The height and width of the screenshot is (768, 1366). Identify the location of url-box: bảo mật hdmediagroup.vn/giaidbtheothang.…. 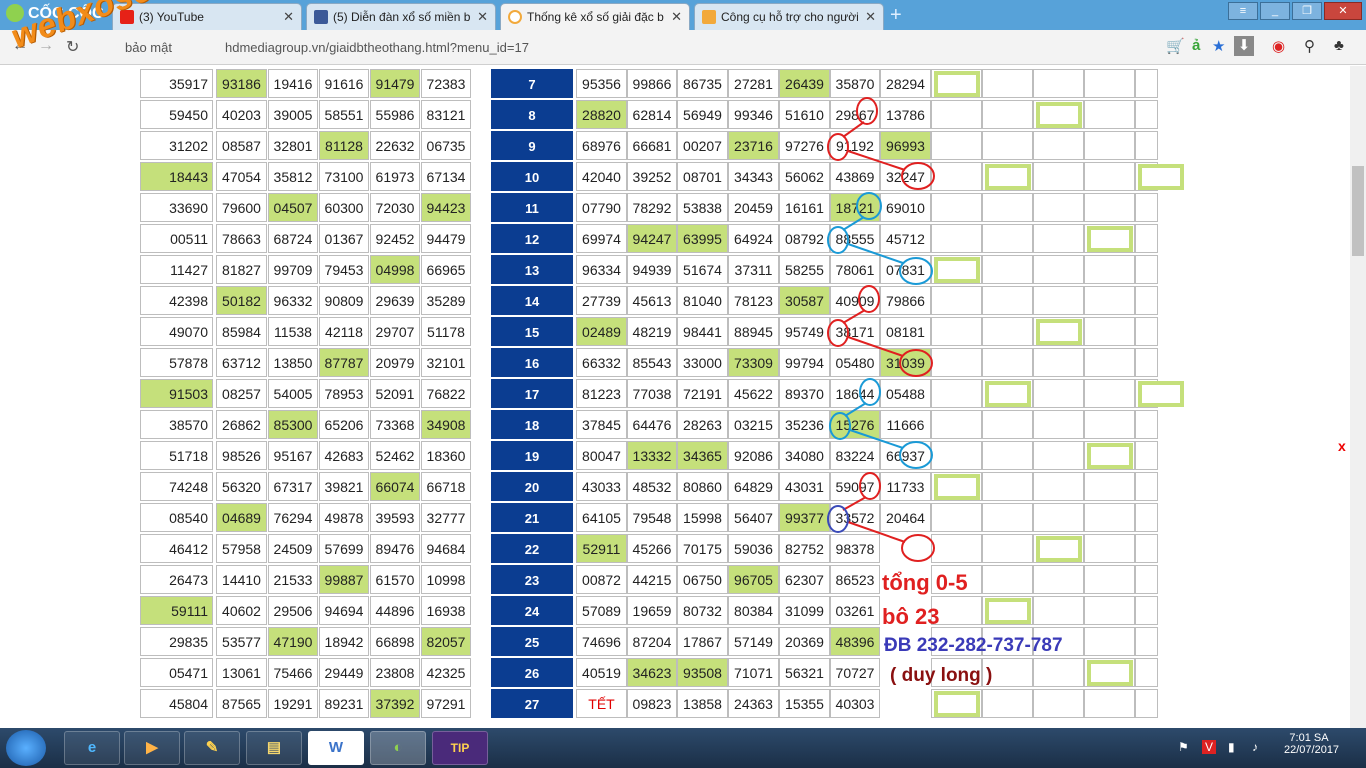
(625, 47).